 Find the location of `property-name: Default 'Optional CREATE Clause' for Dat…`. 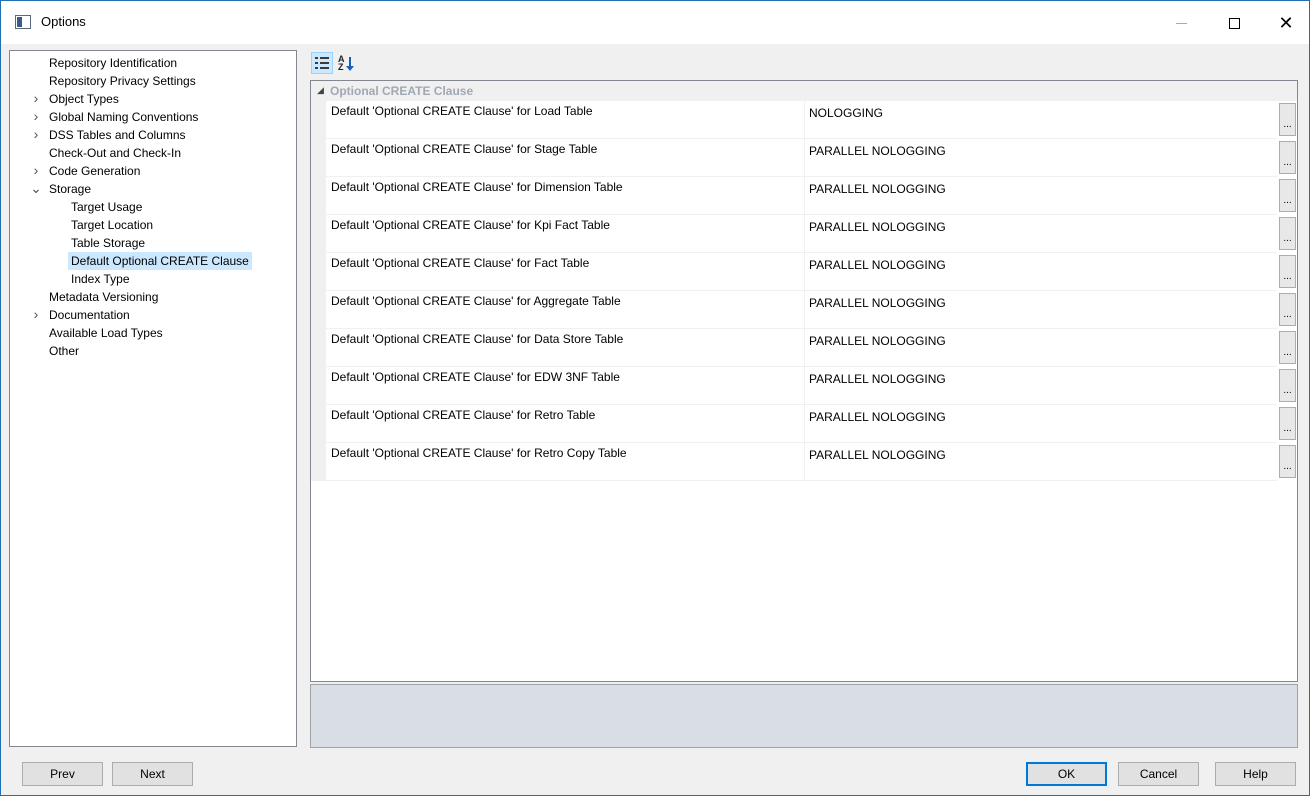

property-name: Default 'Optional CREATE Clause' for Dat… is located at coordinates (565, 348).